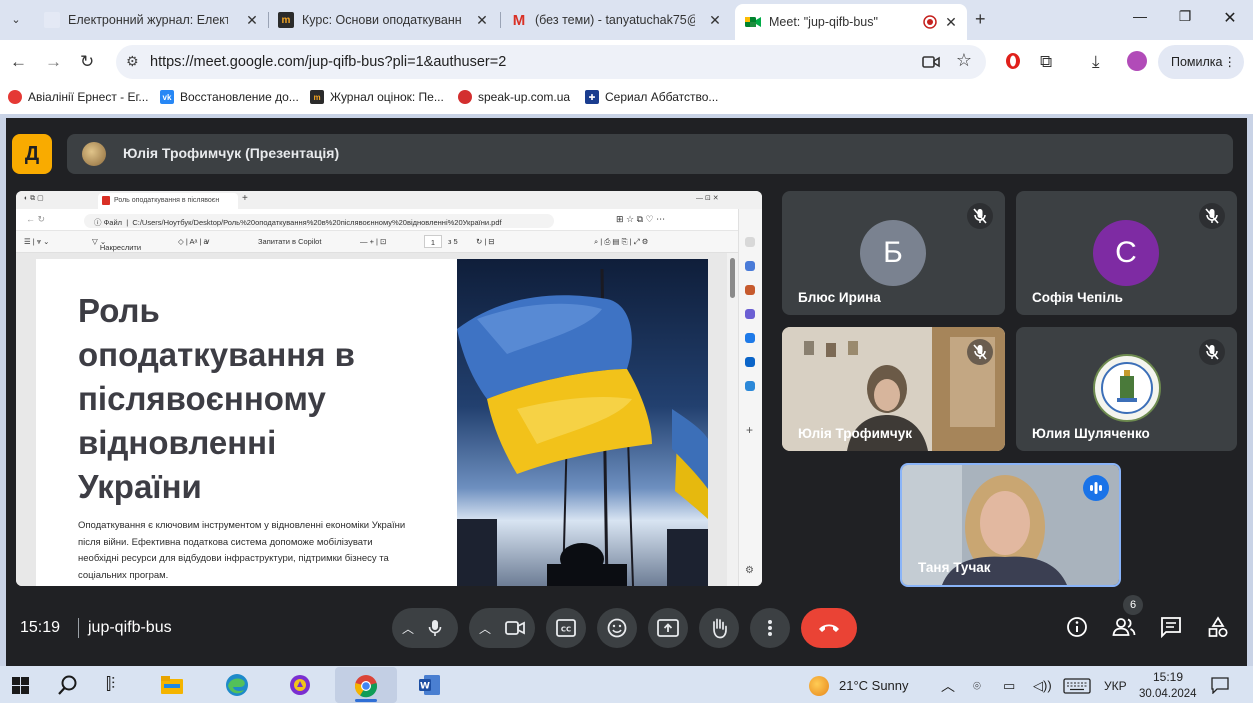 This screenshot has width=1253, height=703. Describe the element at coordinates (1042, 686) in the screenshot. I see `volume-icon: ◁))` at that location.